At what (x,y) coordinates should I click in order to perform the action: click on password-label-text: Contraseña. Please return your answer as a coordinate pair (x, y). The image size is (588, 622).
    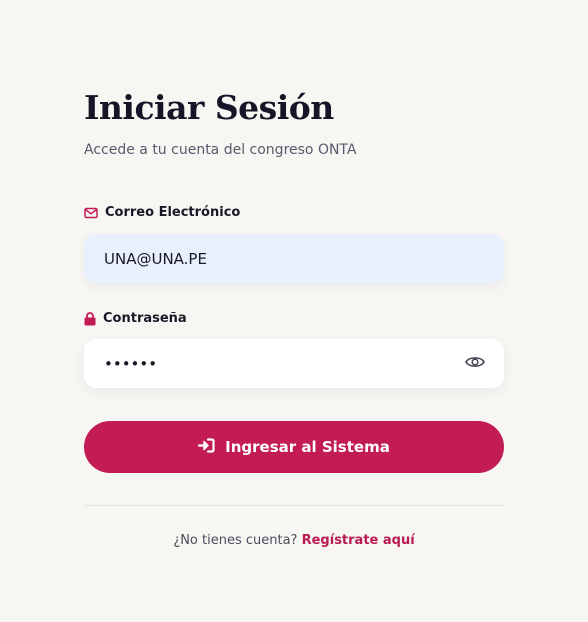
    Looking at the image, I should click on (145, 318).